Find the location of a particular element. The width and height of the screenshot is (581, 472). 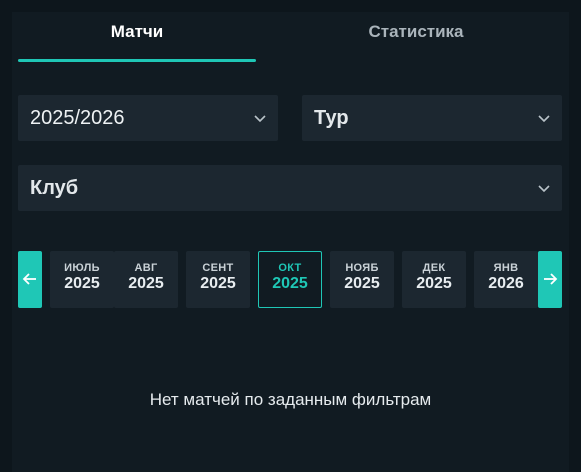

month-label: ИЮЛЬ is located at coordinates (82, 268).